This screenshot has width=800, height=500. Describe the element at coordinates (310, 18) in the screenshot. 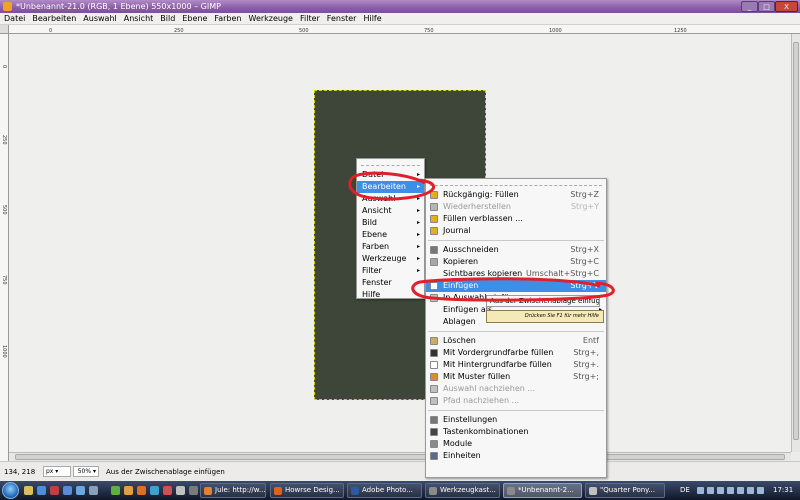

I see `menu-filter: Filter` at that location.